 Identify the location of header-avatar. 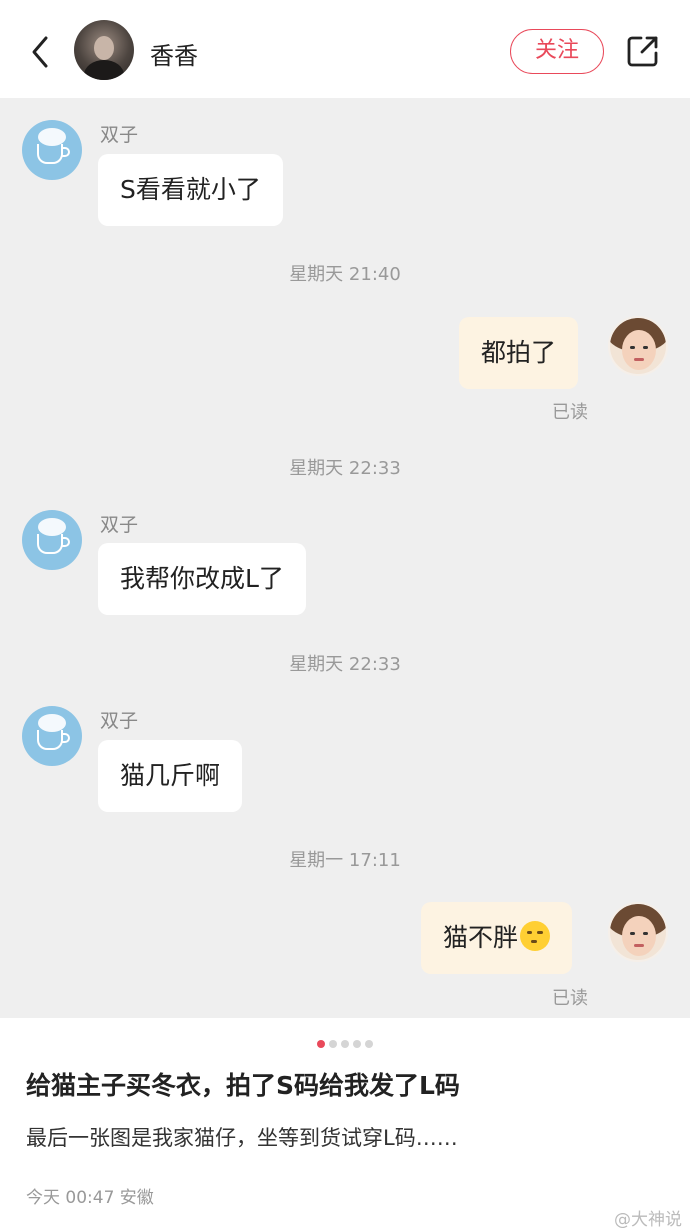
(104, 50).